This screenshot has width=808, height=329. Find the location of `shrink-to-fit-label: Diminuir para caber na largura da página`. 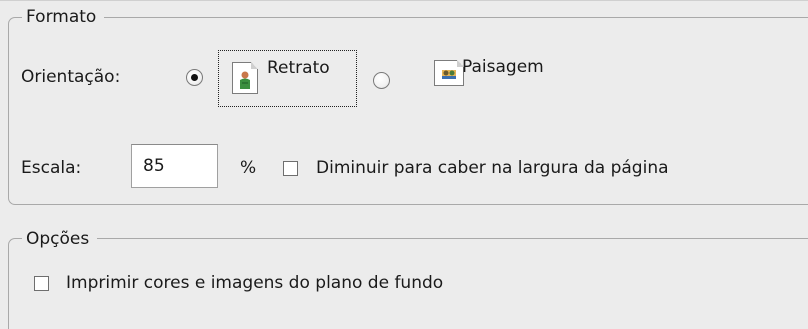

shrink-to-fit-label: Diminuir para caber na largura da página is located at coordinates (492, 168).